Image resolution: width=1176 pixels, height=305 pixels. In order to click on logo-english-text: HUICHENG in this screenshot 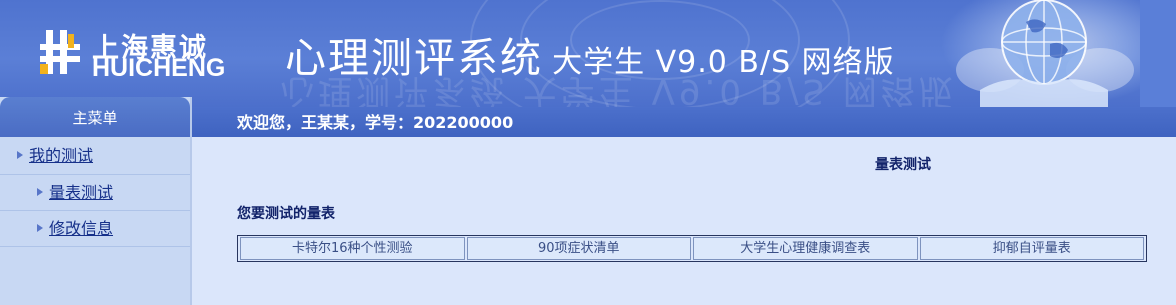, I will do `click(159, 68)`.